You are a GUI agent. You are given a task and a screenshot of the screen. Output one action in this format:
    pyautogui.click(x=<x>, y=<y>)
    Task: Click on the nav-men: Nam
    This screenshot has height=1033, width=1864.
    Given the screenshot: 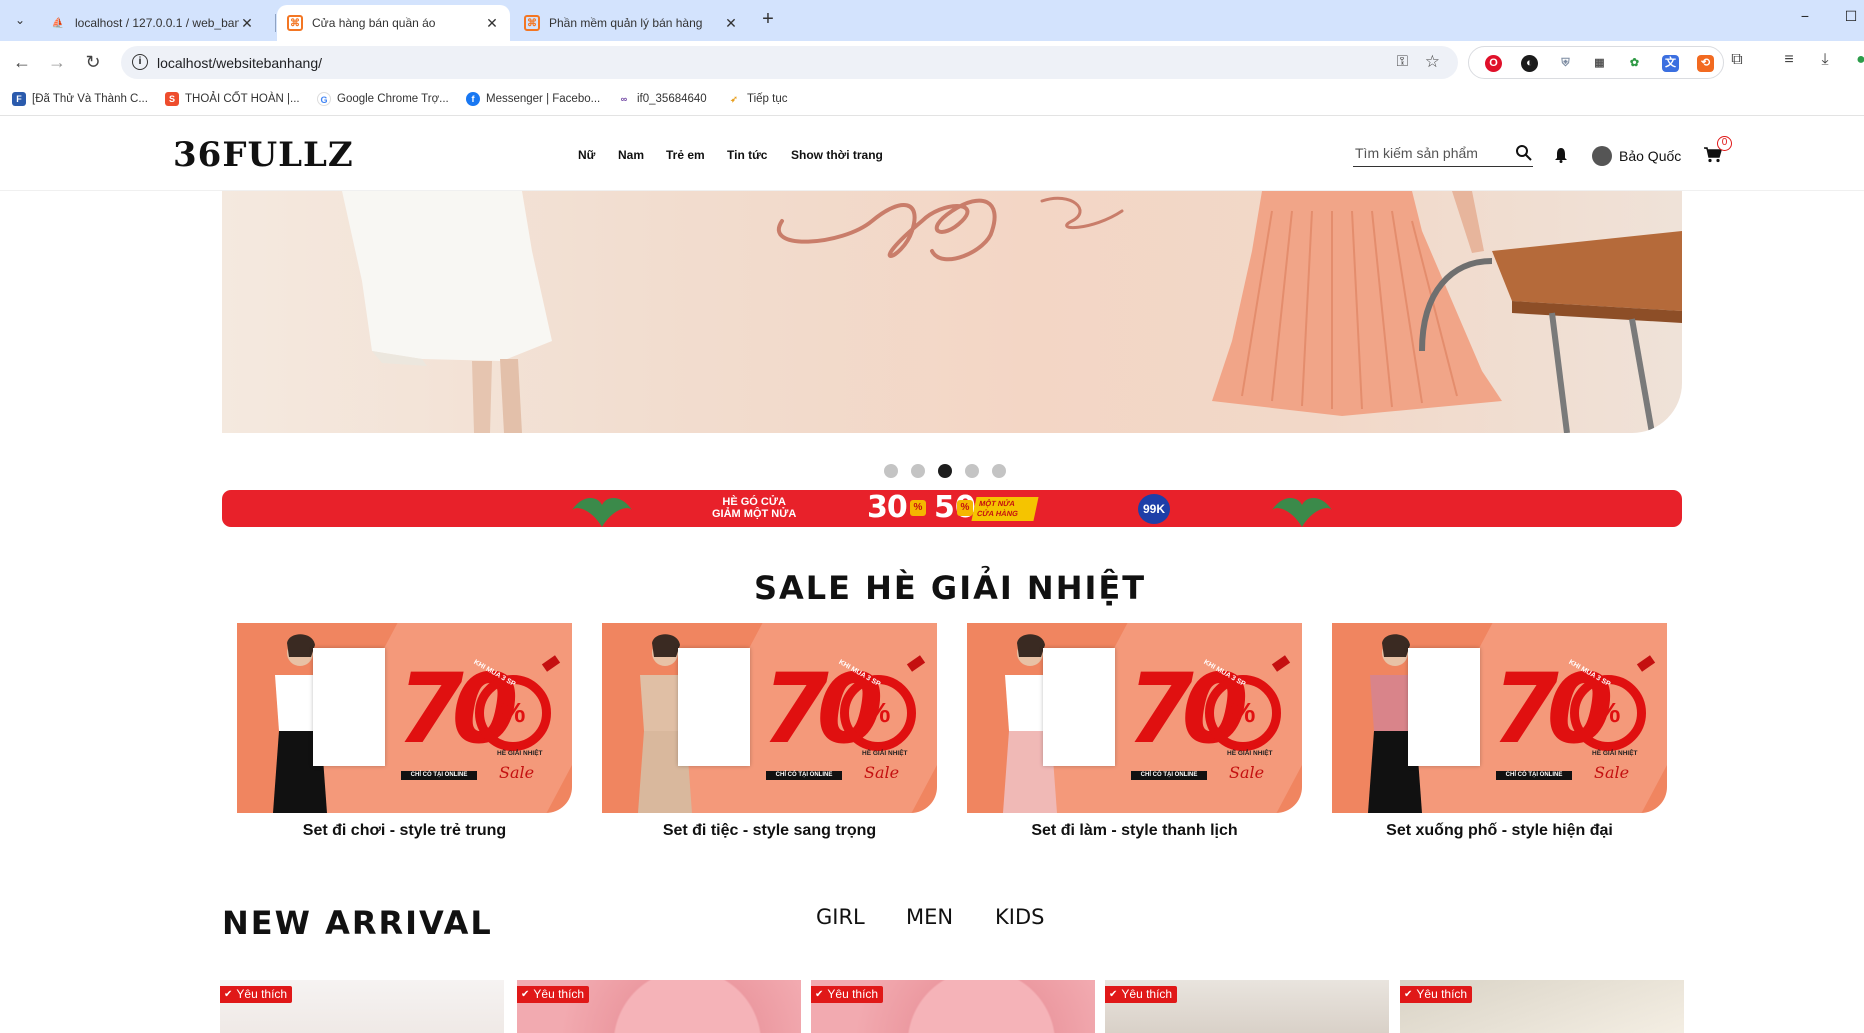 What is the action you would take?
    pyautogui.click(x=631, y=155)
    